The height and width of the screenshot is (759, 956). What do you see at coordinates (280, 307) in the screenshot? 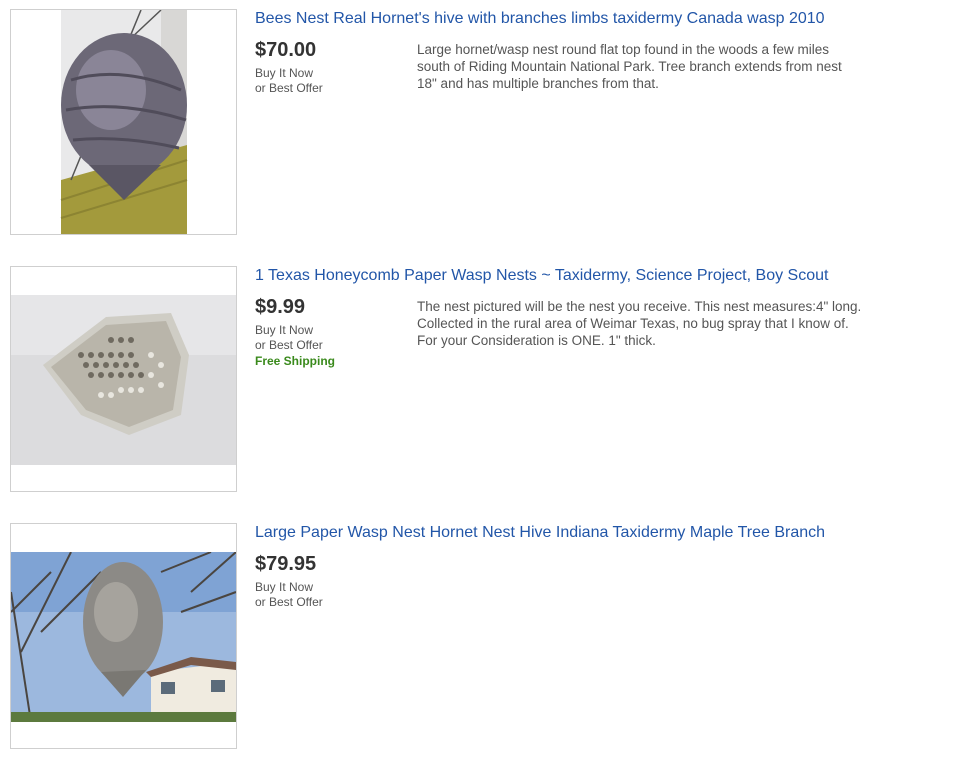
I see `listing-price: $9.99` at bounding box center [280, 307].